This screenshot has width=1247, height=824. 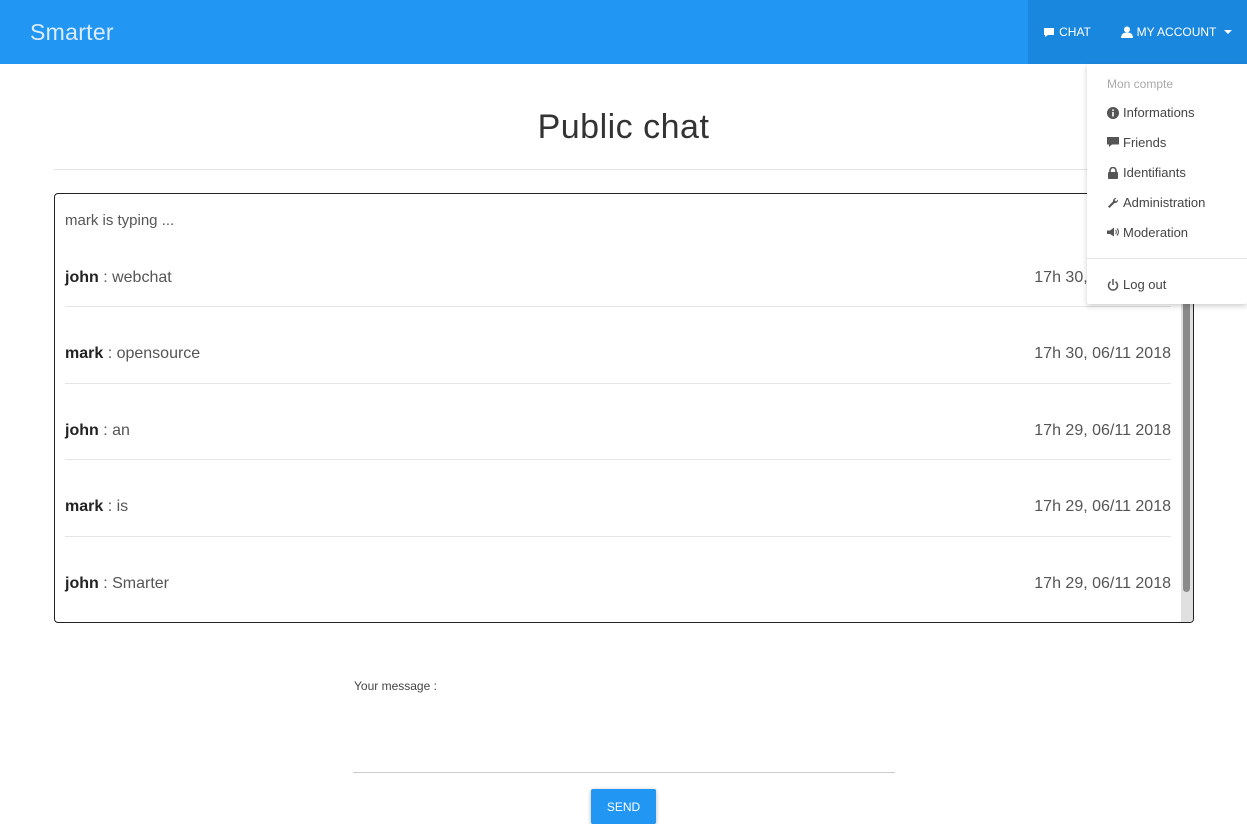 I want to click on menu-item-label: Moderation, so click(x=1156, y=232).